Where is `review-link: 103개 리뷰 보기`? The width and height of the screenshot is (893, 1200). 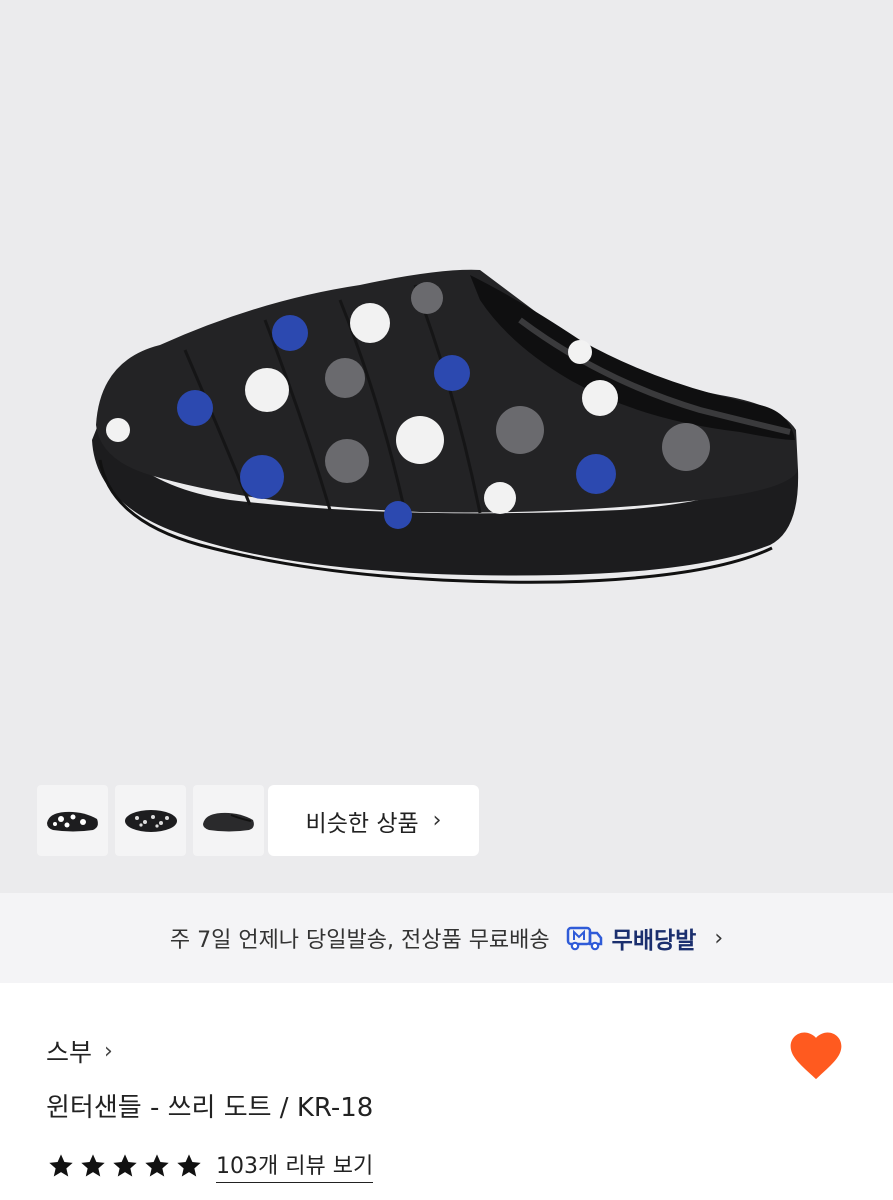
review-link: 103개 리뷰 보기 is located at coordinates (295, 1165).